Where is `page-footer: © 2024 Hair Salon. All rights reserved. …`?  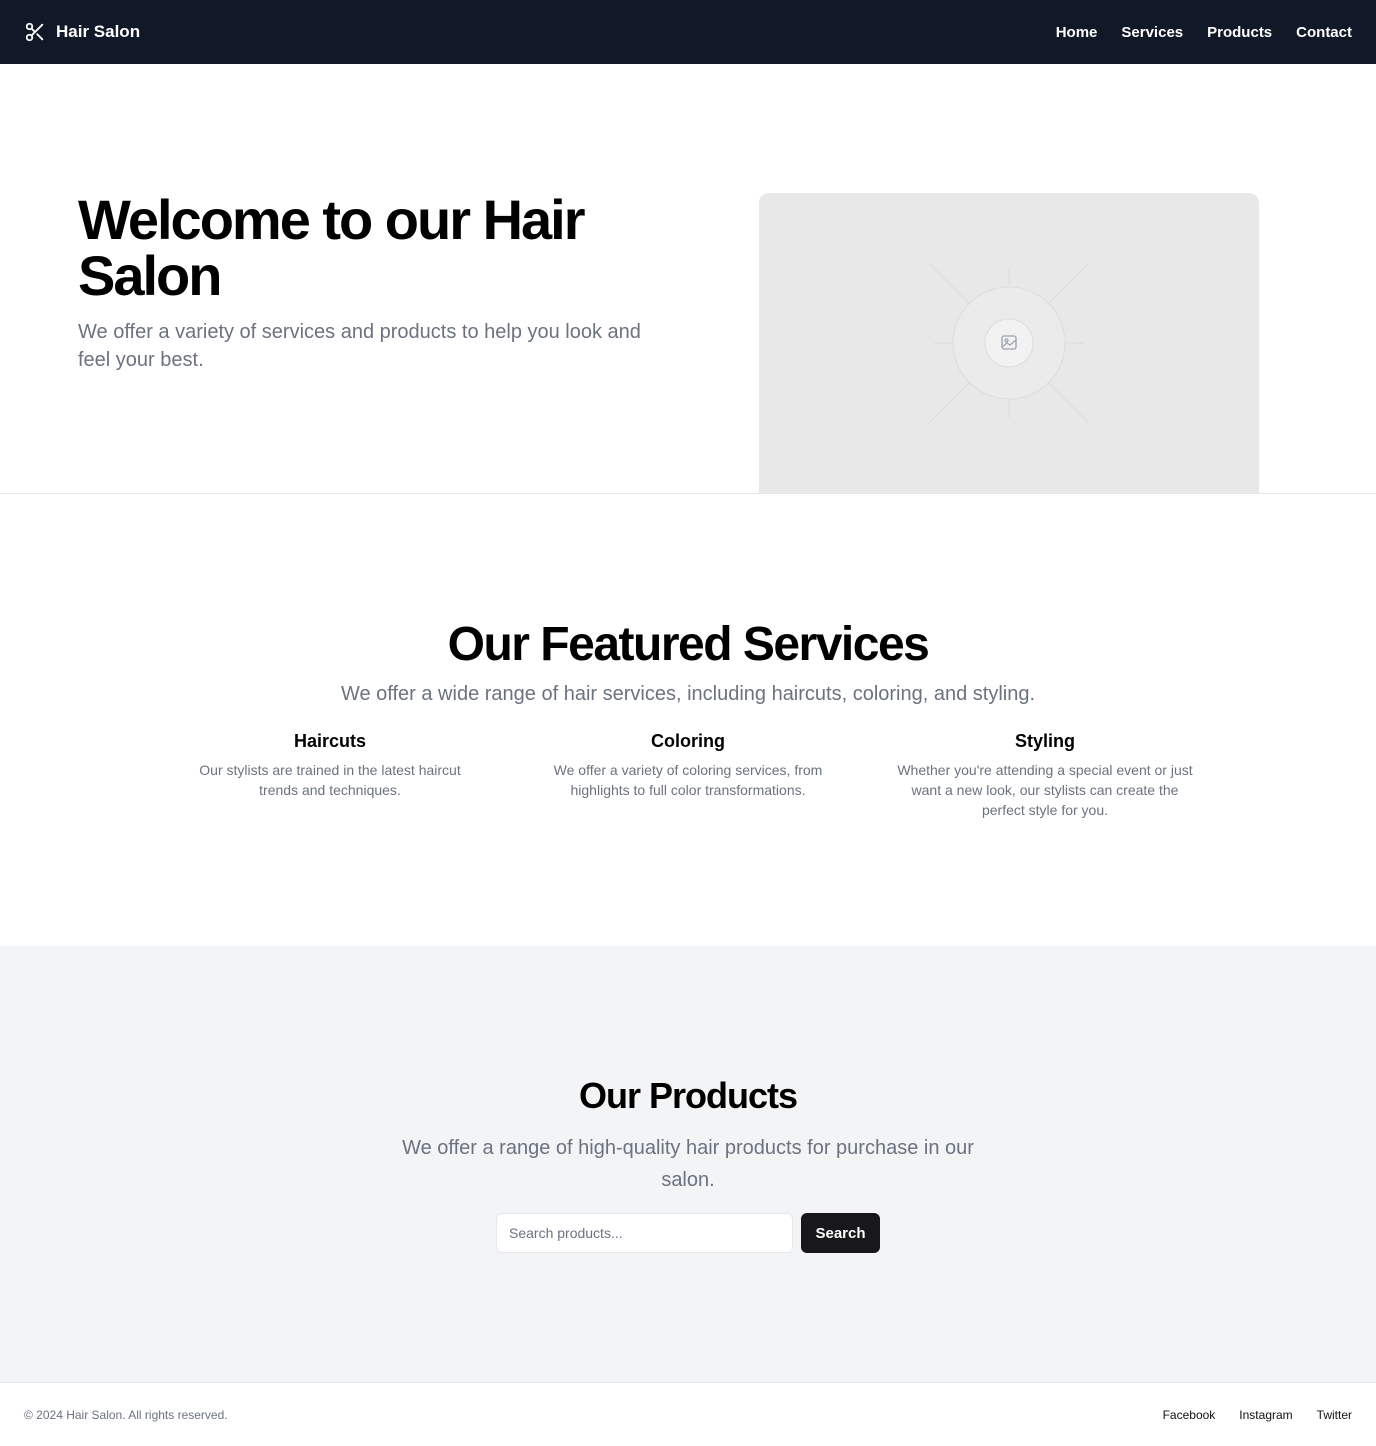 page-footer: © 2024 Hair Salon. All rights reserved. … is located at coordinates (688, 1414).